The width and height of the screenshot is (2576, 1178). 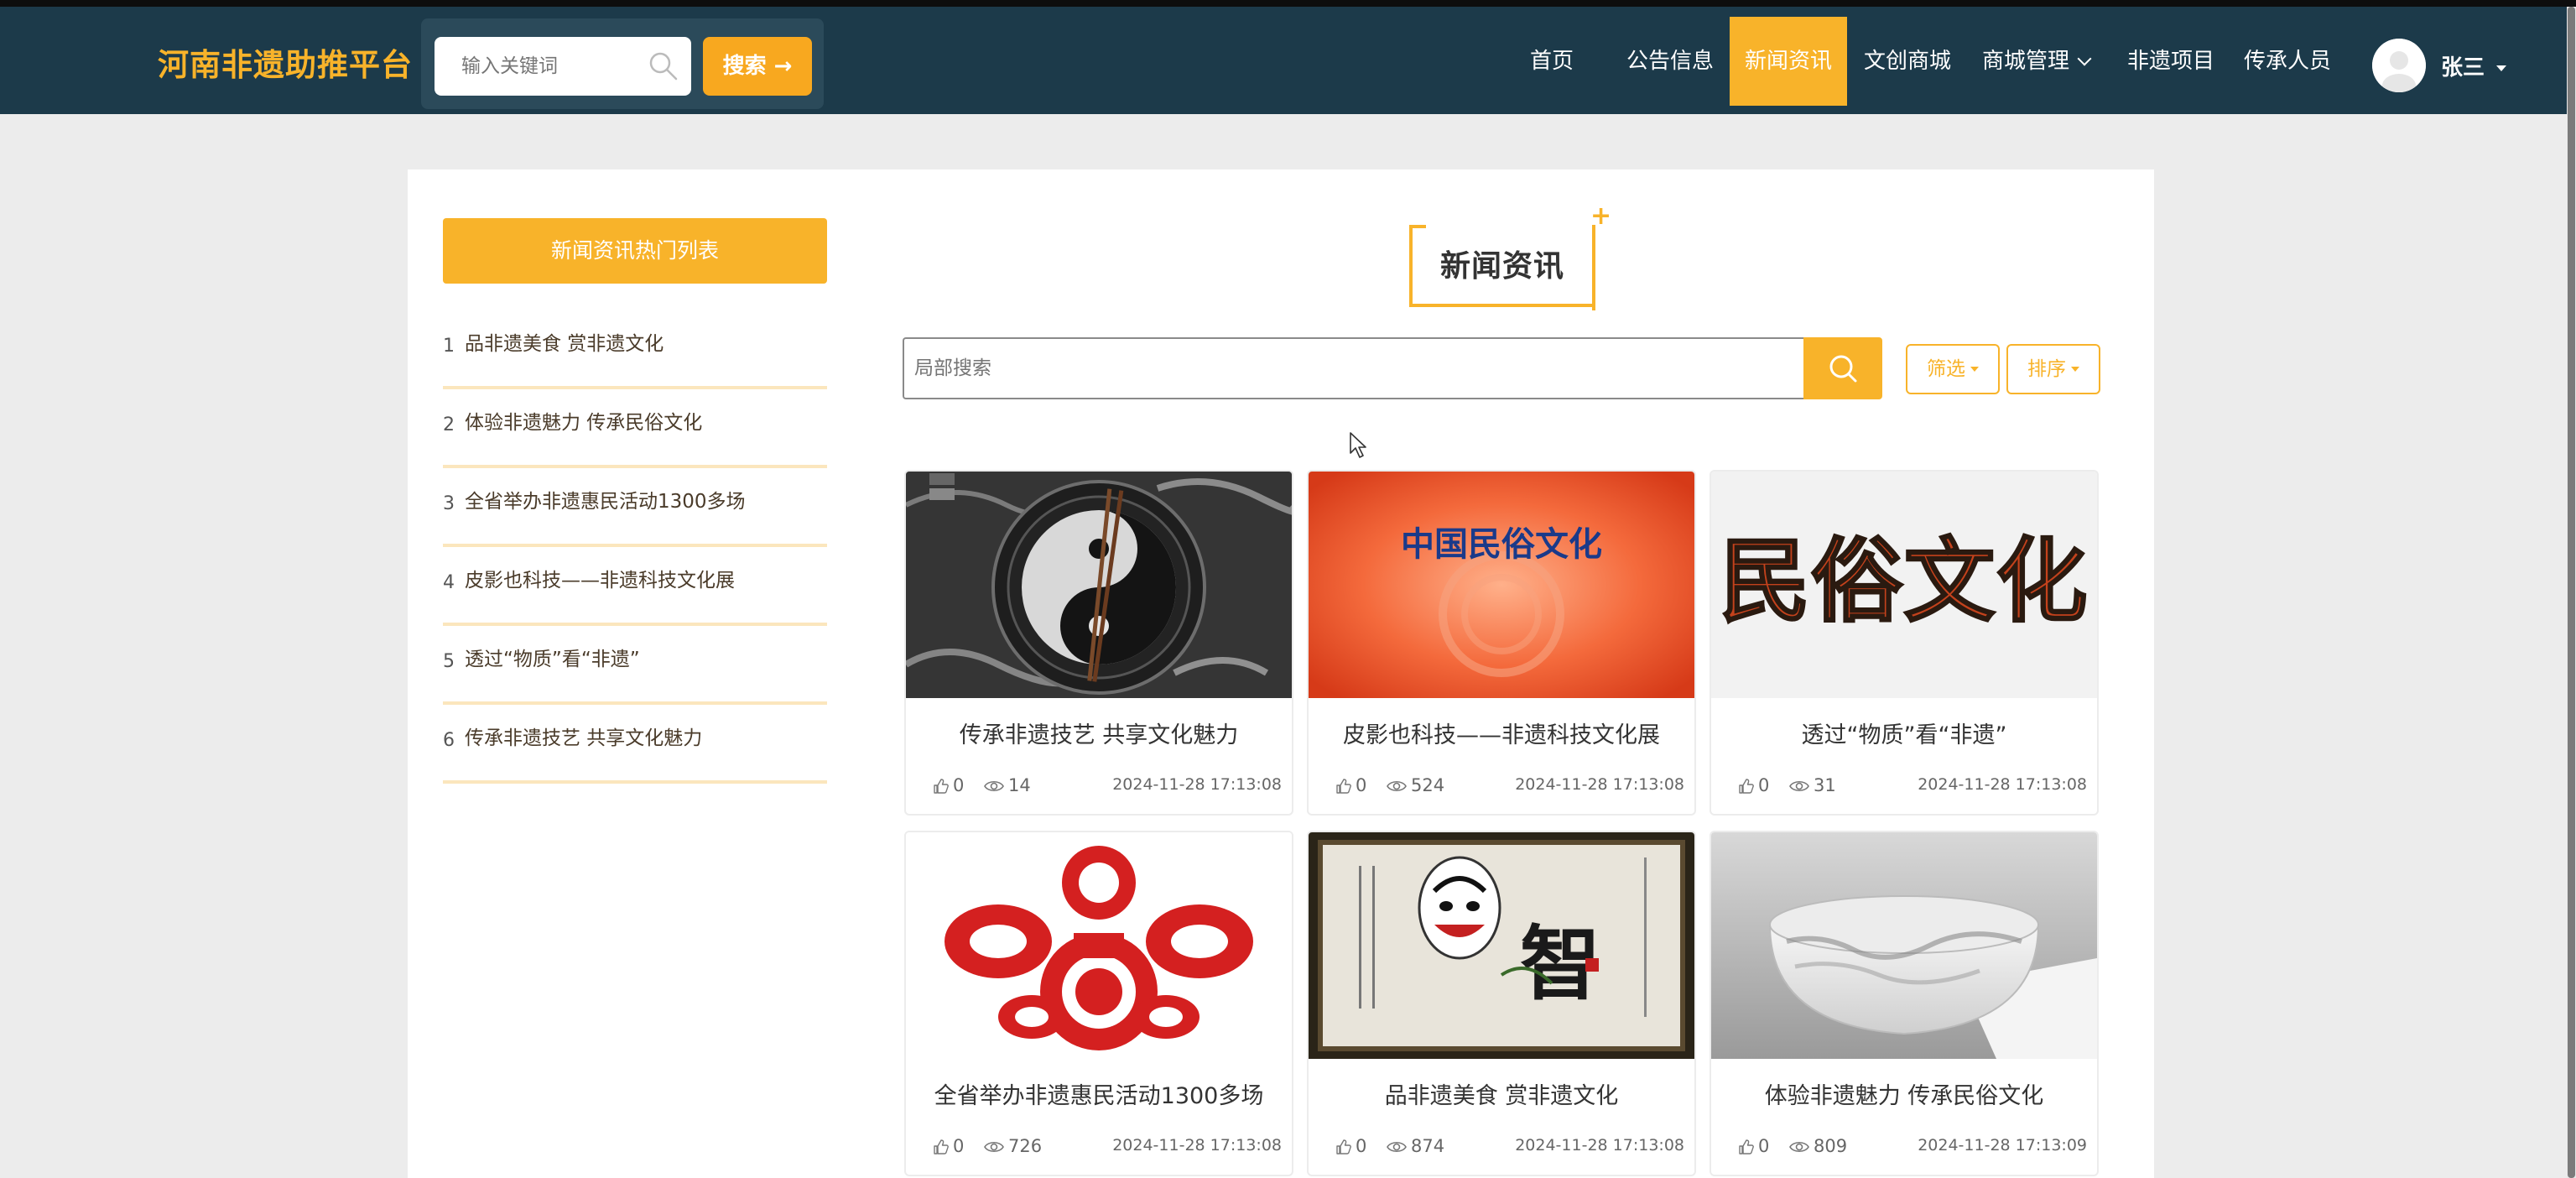 I want to click on image-caption: 中国民俗文化, so click(x=1501, y=544).